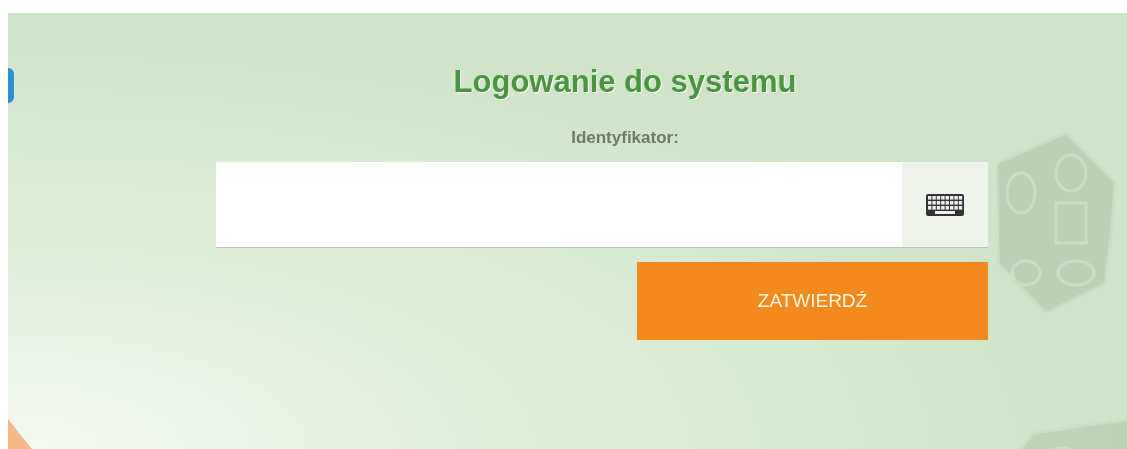 Image resolution: width=1127 pixels, height=449 pixels. Describe the element at coordinates (602, 205) in the screenshot. I see `identifier-field` at that location.